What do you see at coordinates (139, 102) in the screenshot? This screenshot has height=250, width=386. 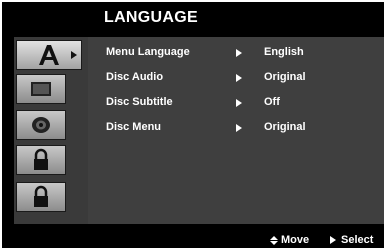 I see `menu-row-label: Disc Subtitle` at bounding box center [139, 102].